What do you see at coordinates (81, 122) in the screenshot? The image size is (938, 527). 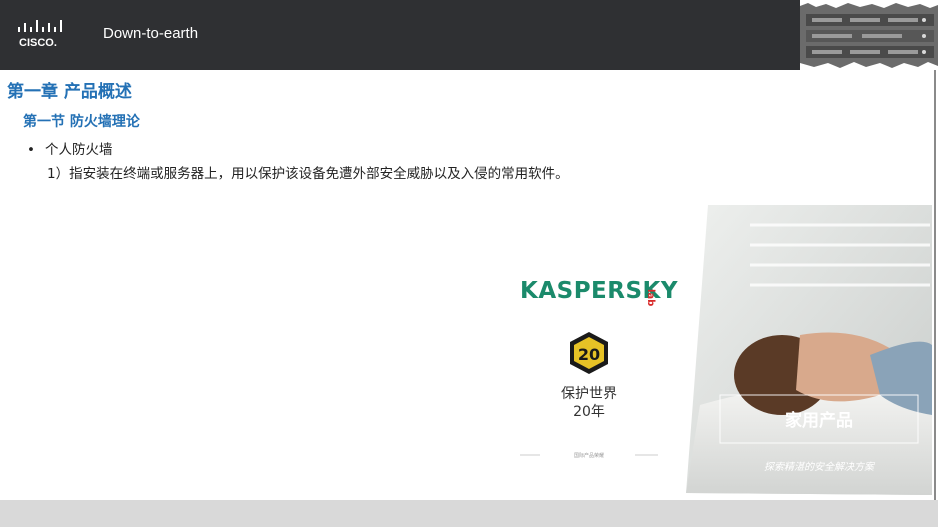 I see `section-title: 第一节 防火墙理论` at bounding box center [81, 122].